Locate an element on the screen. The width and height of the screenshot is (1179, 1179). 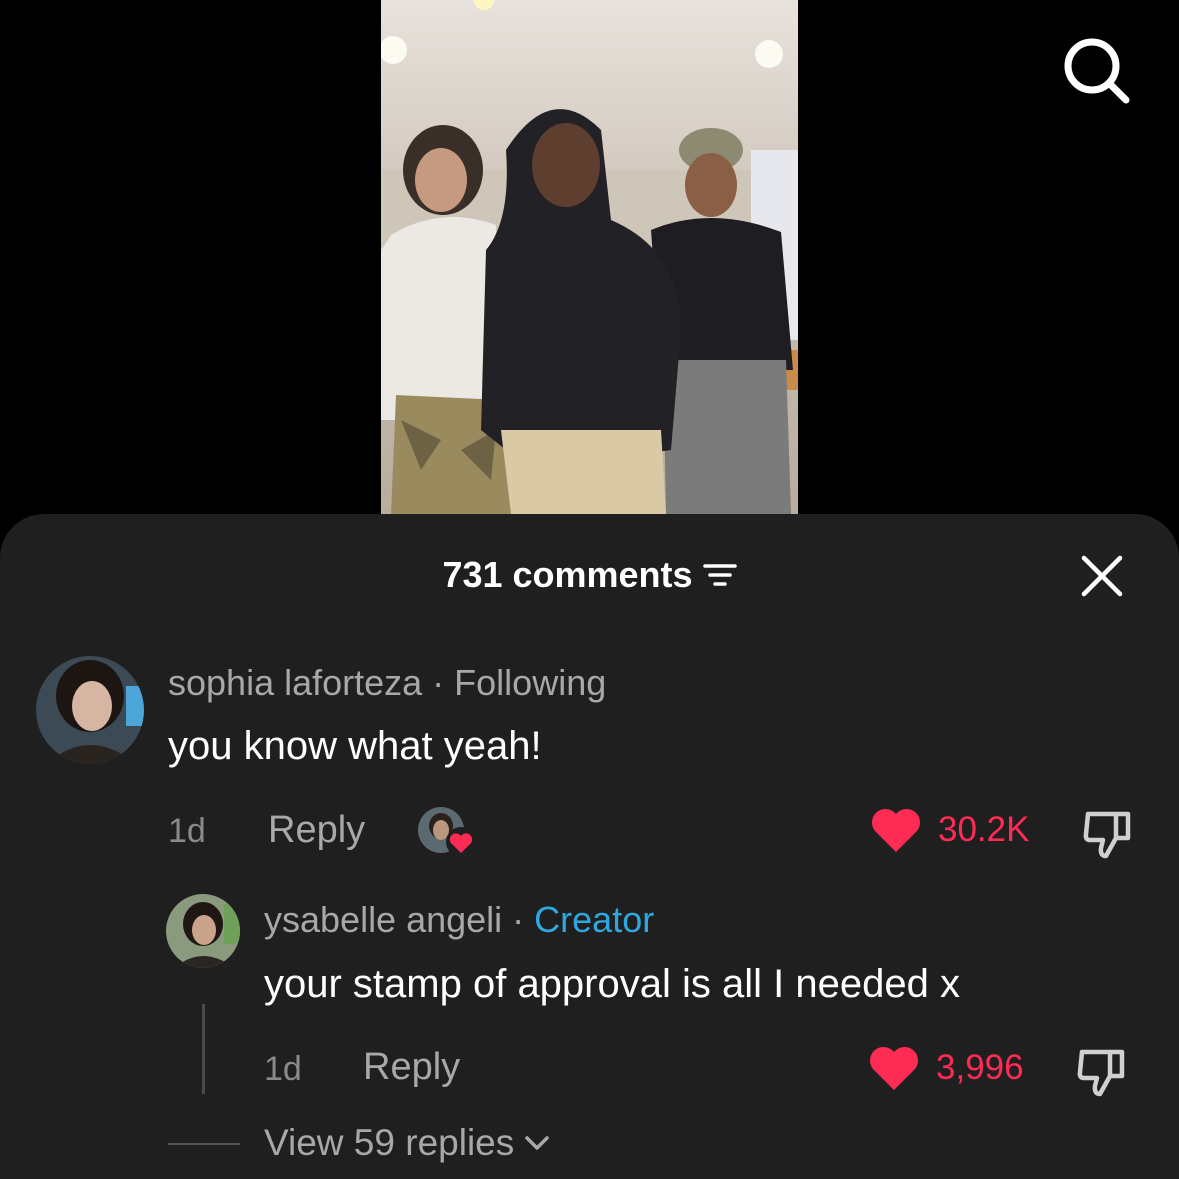
comments-header: 731 comments is located at coordinates (589, 576).